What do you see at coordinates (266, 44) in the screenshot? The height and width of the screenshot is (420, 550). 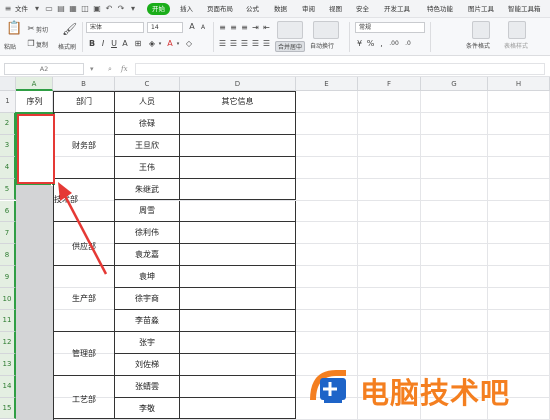 I see `distributed-icon: ☰` at bounding box center [266, 44].